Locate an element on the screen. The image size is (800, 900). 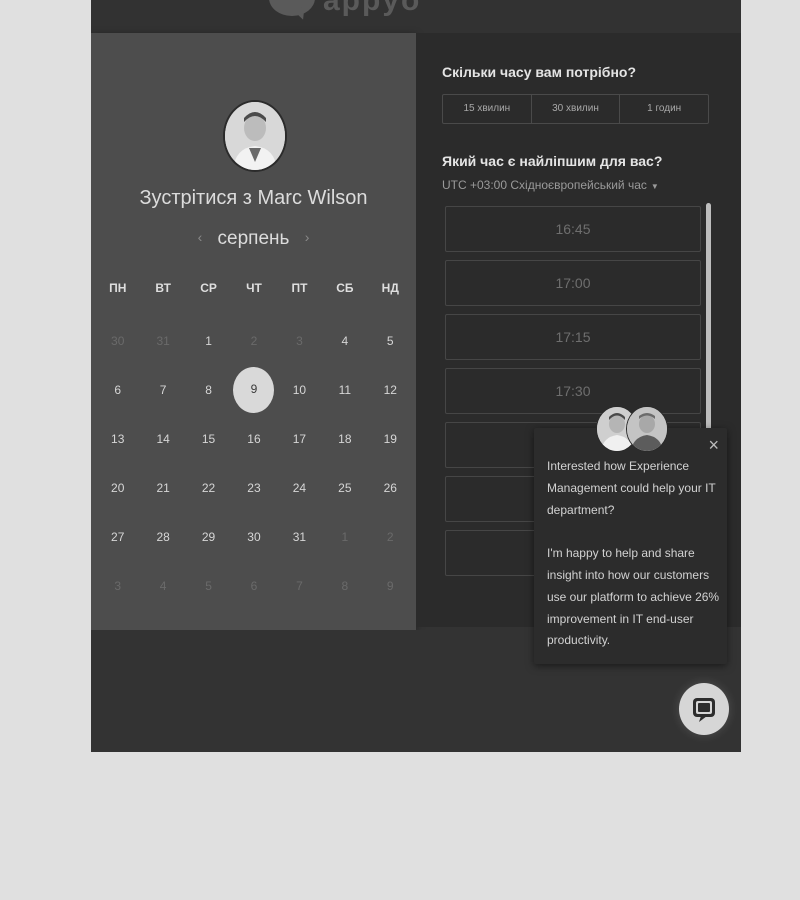
calendar-day: 18 is located at coordinates (344, 442).